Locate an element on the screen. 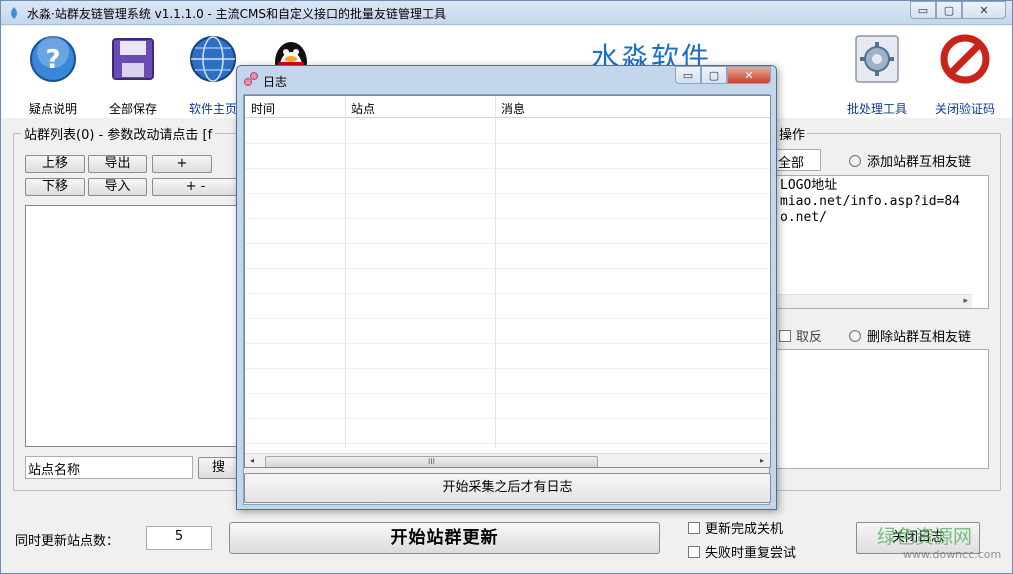  retry-checkbox: 失败时重复尝试 is located at coordinates (742, 551).